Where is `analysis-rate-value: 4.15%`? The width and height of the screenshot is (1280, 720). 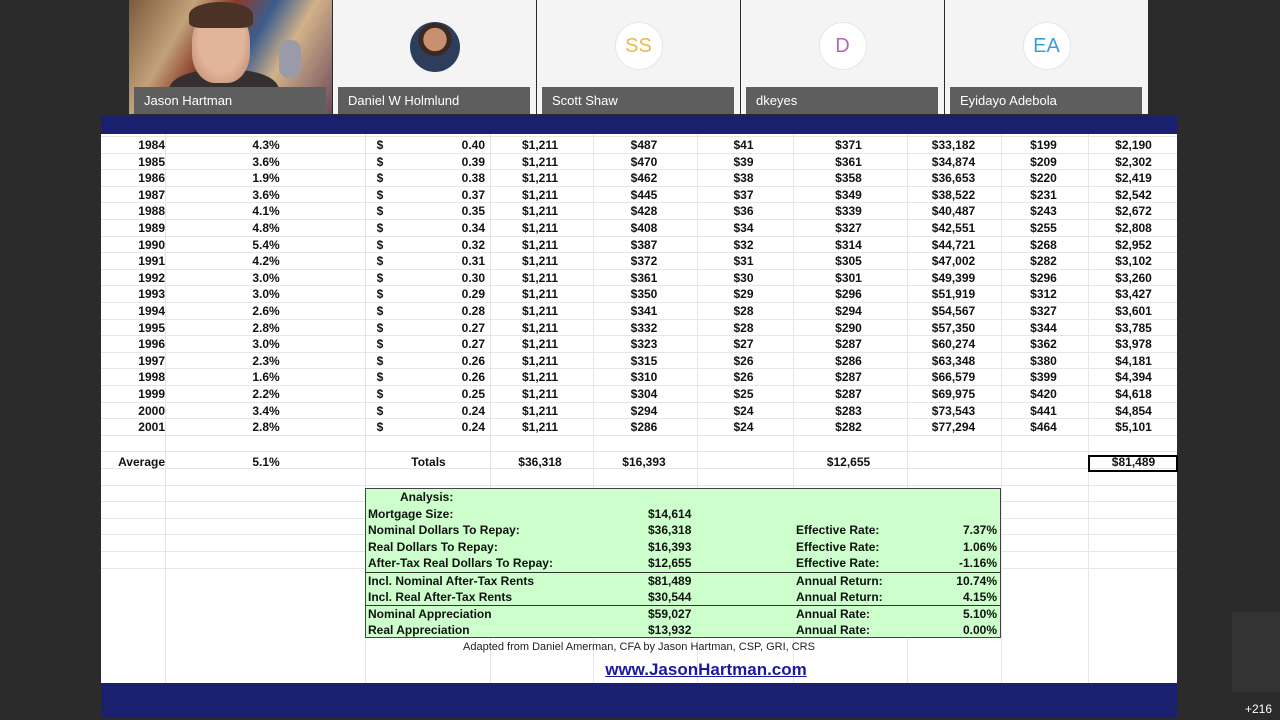
analysis-rate-value: 4.15% is located at coordinates (979, 596).